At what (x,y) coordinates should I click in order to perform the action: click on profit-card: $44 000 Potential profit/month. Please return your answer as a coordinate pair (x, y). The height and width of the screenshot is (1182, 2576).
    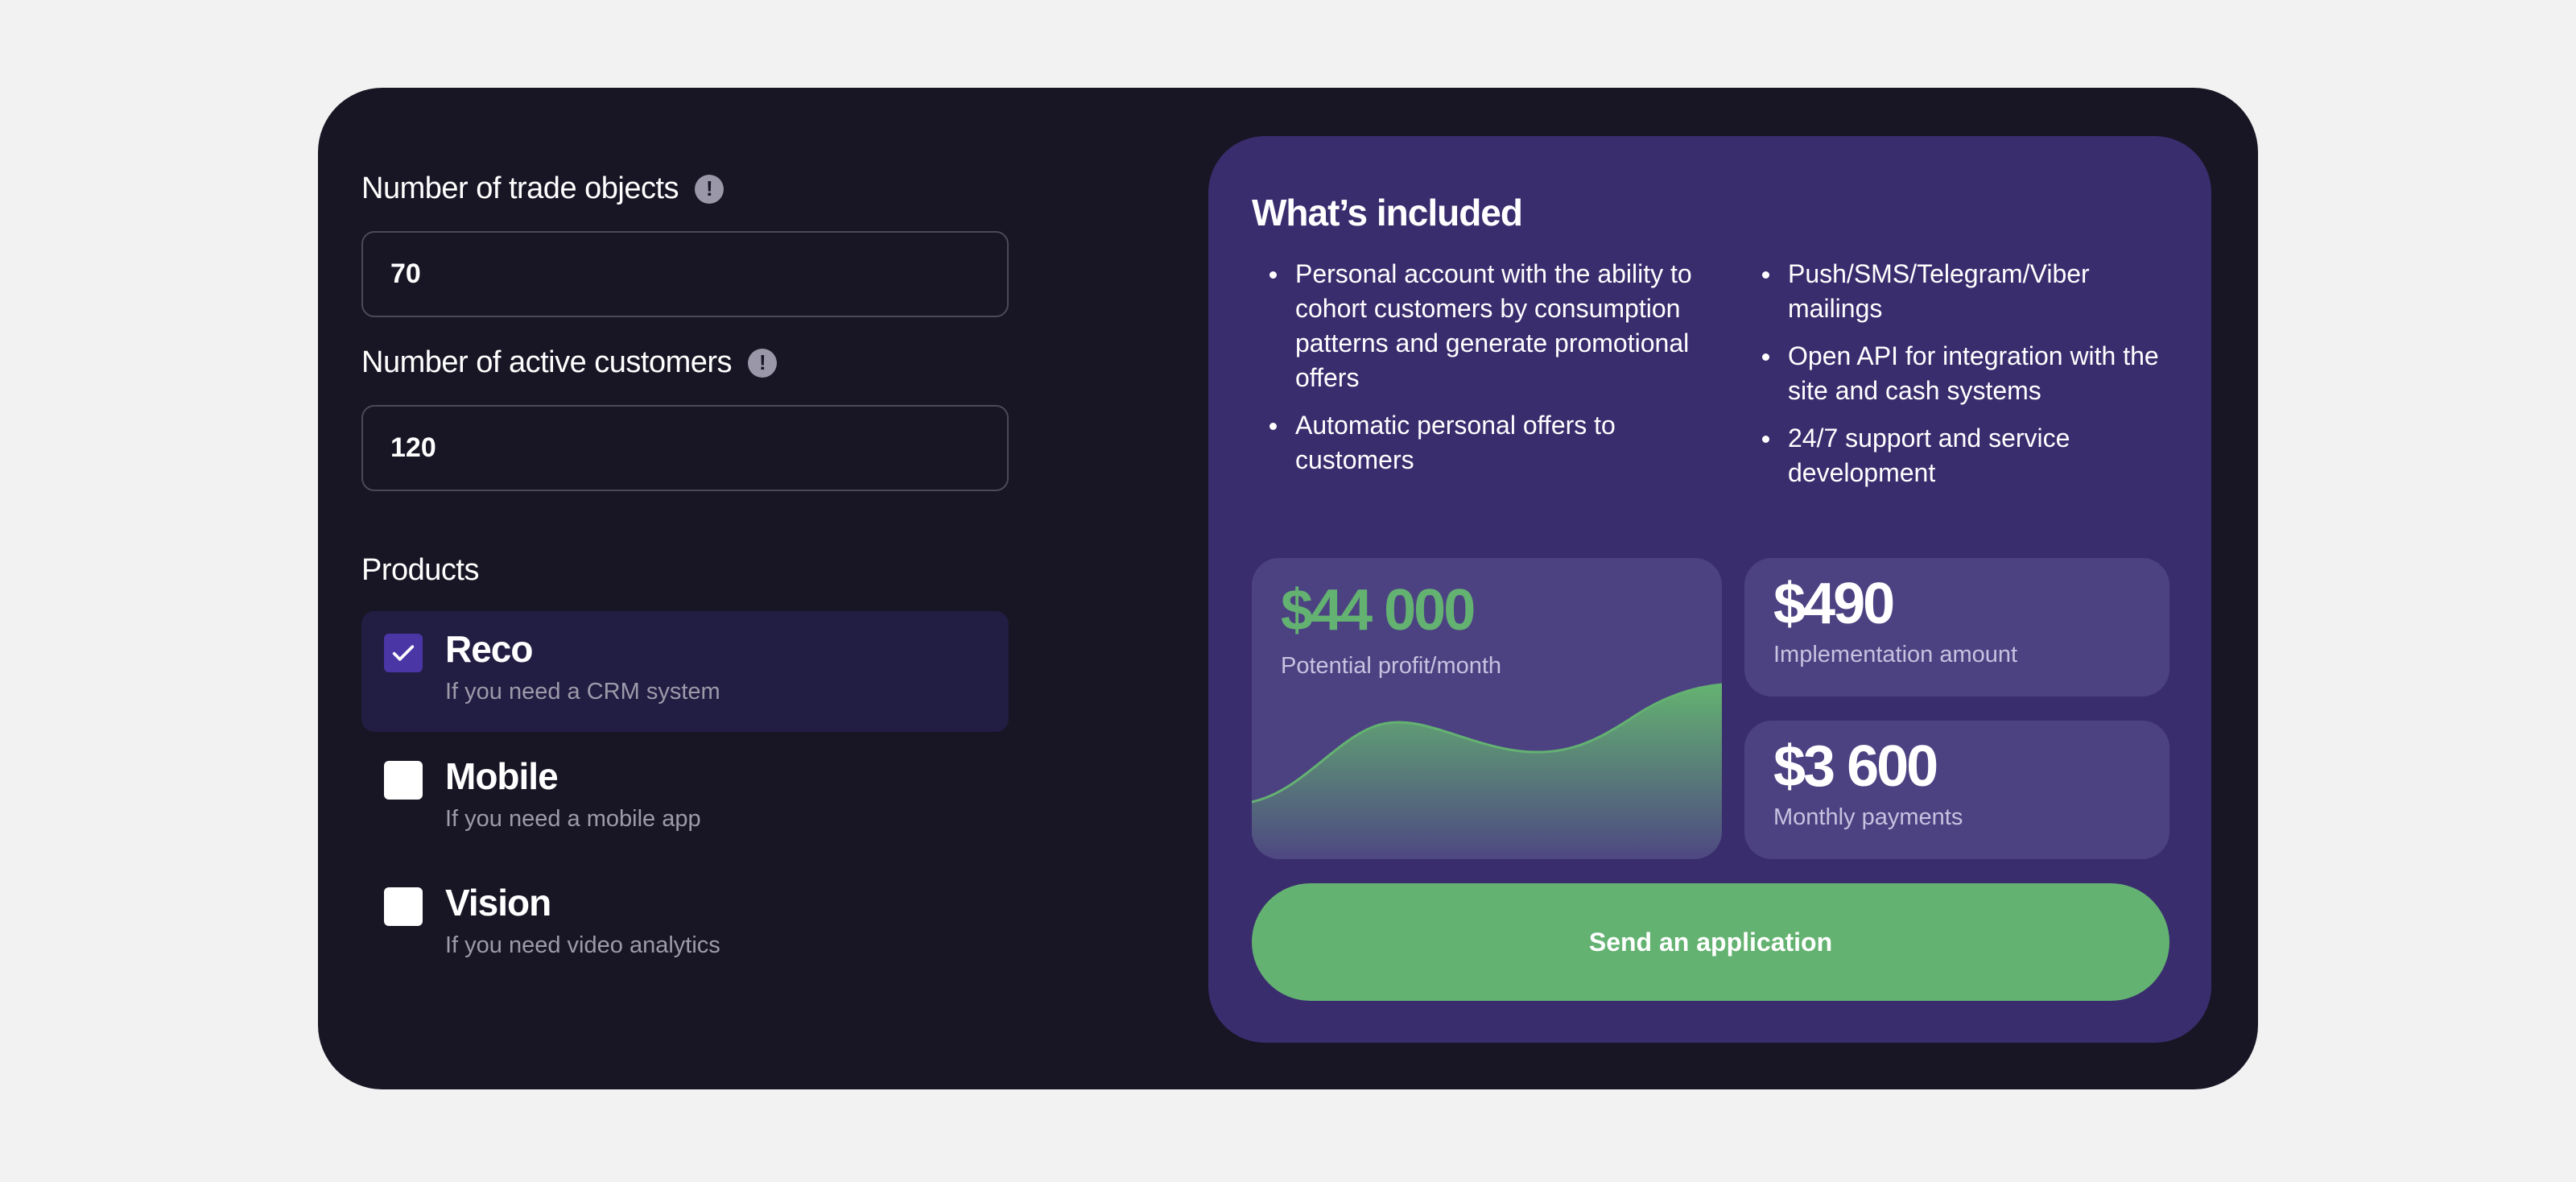
    Looking at the image, I should click on (1487, 708).